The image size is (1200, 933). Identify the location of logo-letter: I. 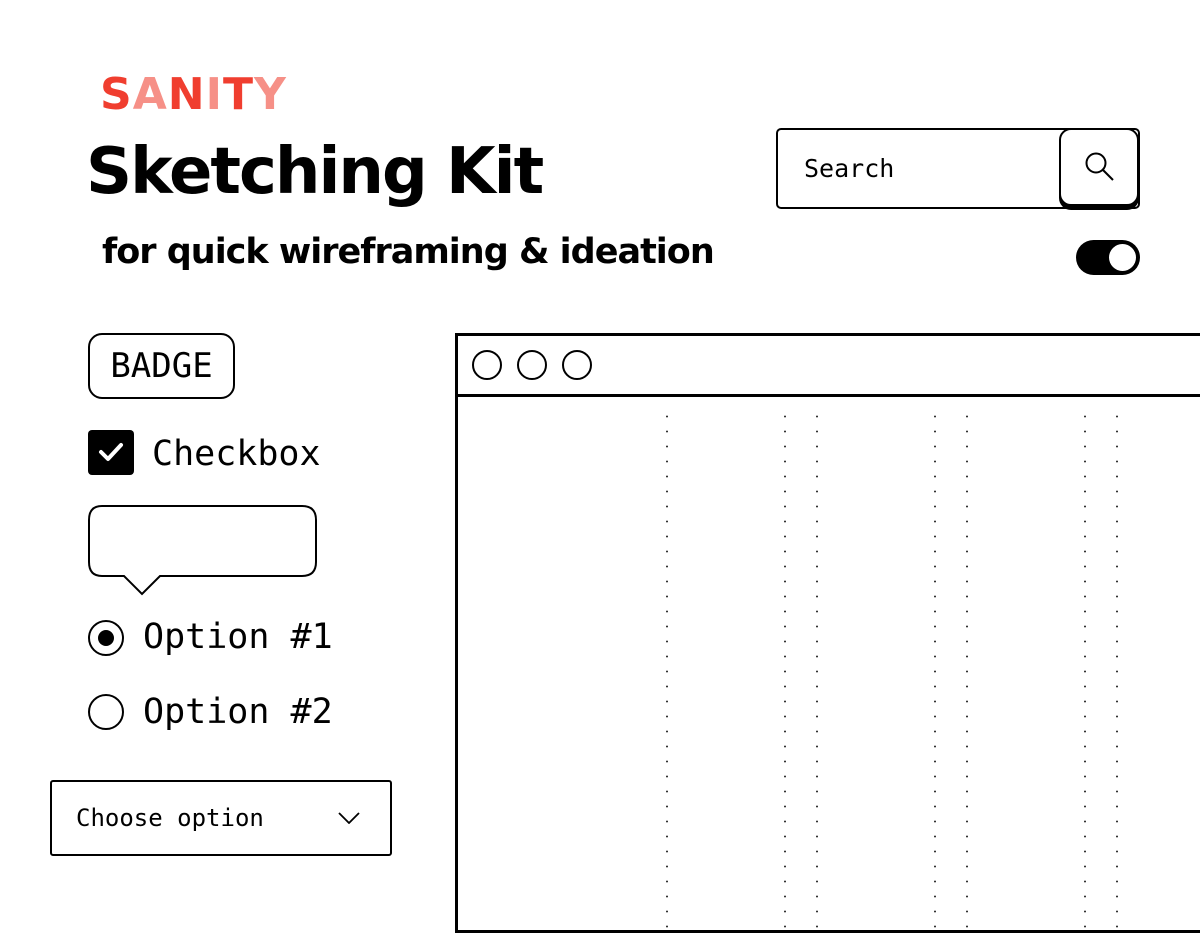
(214, 94).